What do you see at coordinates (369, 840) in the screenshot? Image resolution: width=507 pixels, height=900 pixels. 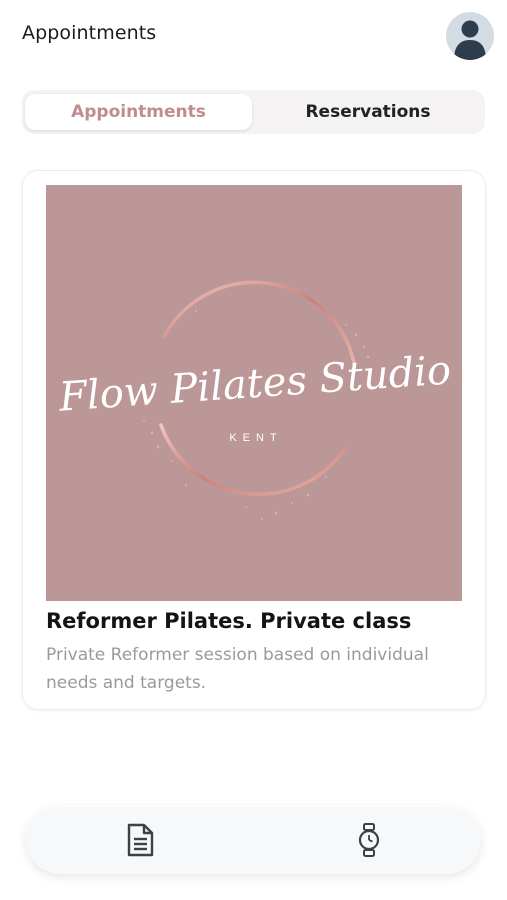 I see `watch-icon` at bounding box center [369, 840].